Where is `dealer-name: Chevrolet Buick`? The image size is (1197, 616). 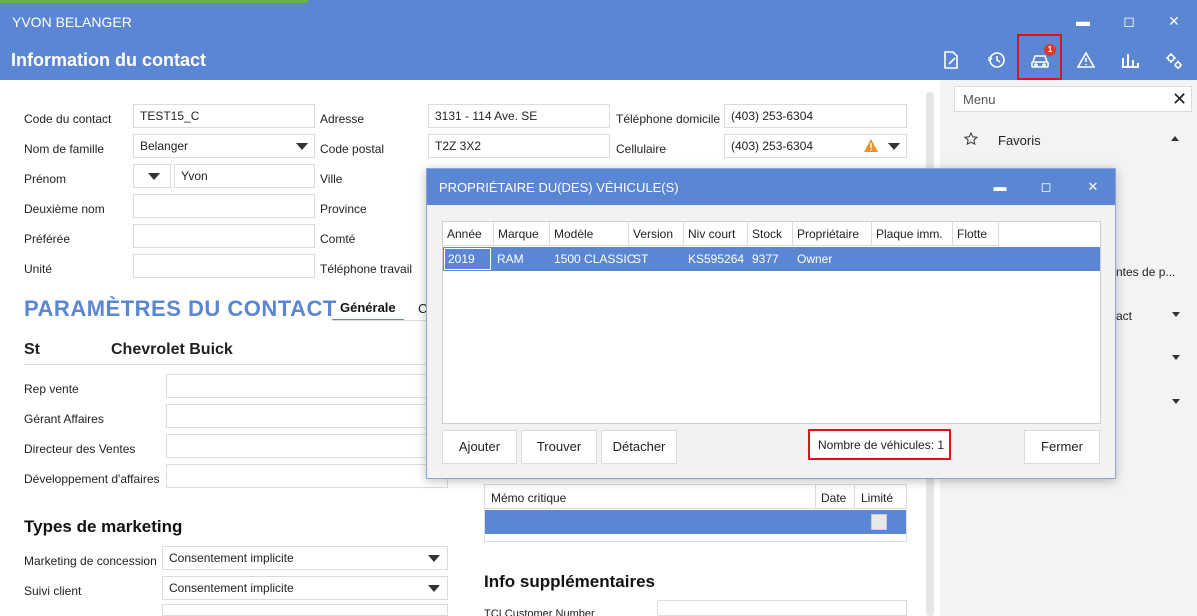
dealer-name: Chevrolet Buick is located at coordinates (172, 349).